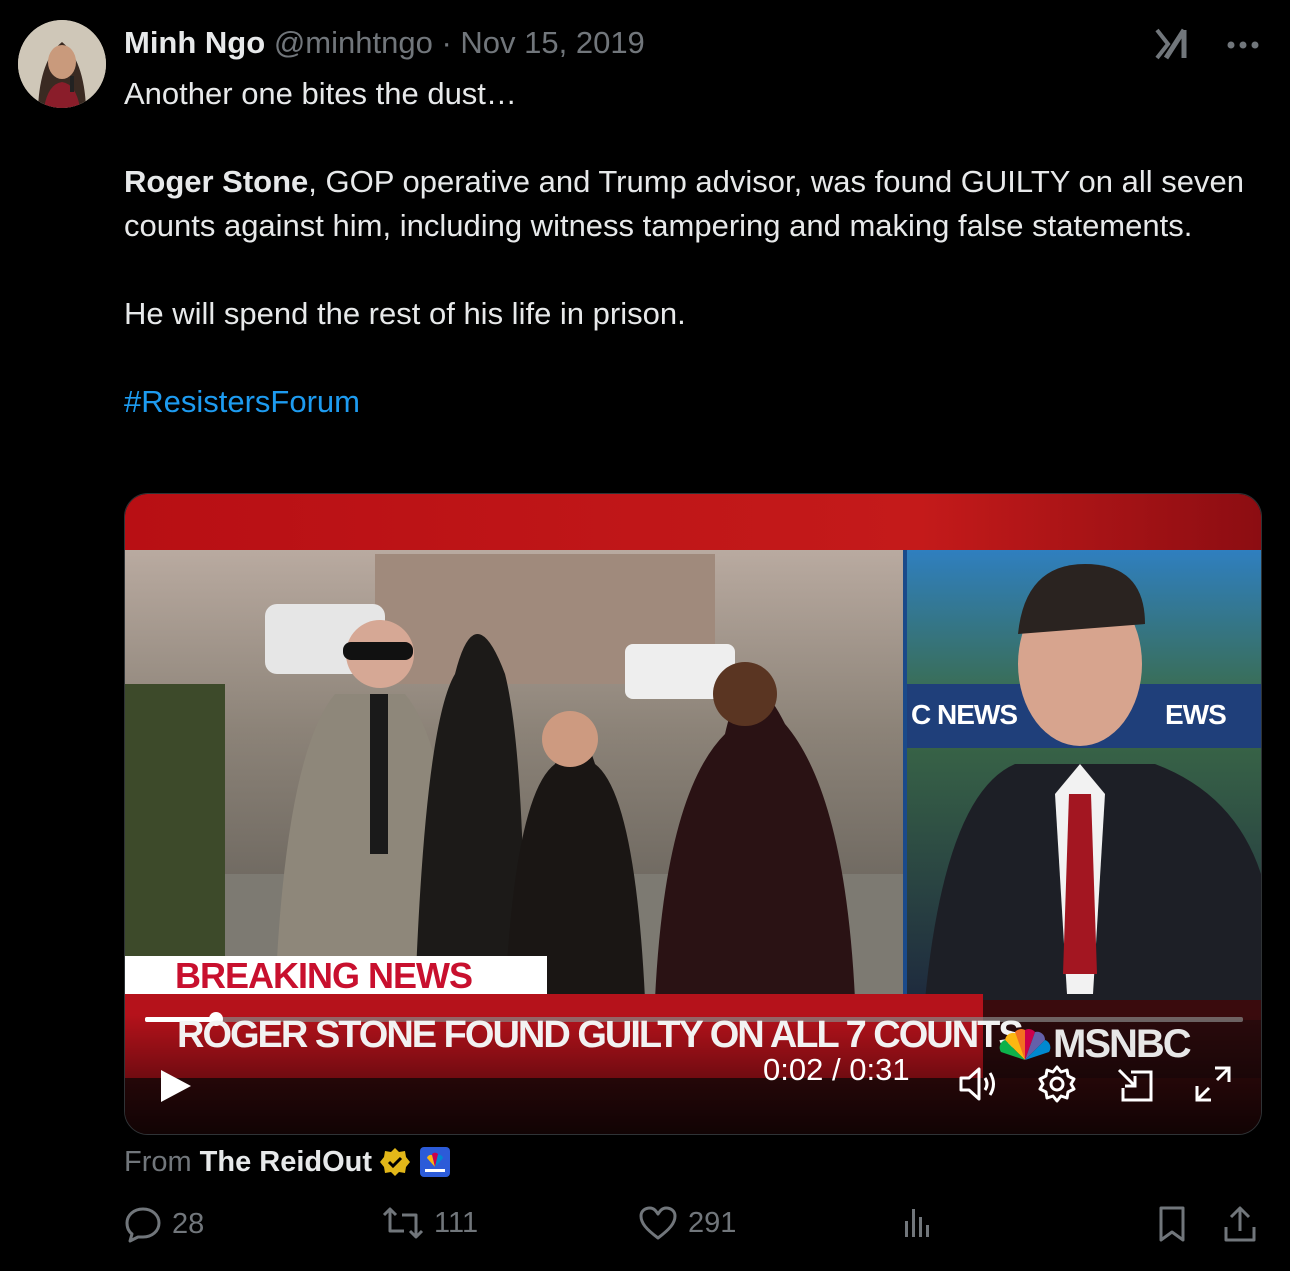 This screenshot has width=1290, height=1271. I want to click on like-button: 291, so click(687, 1223).